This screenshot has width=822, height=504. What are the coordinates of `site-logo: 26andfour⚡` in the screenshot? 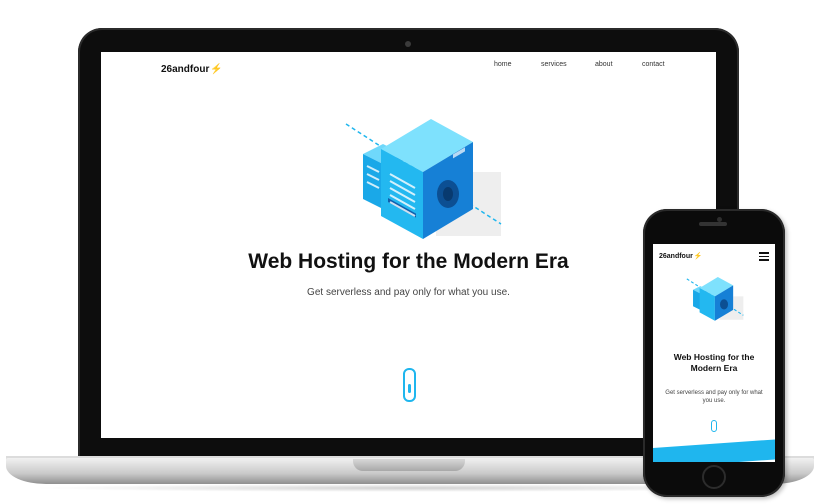 It's located at (192, 69).